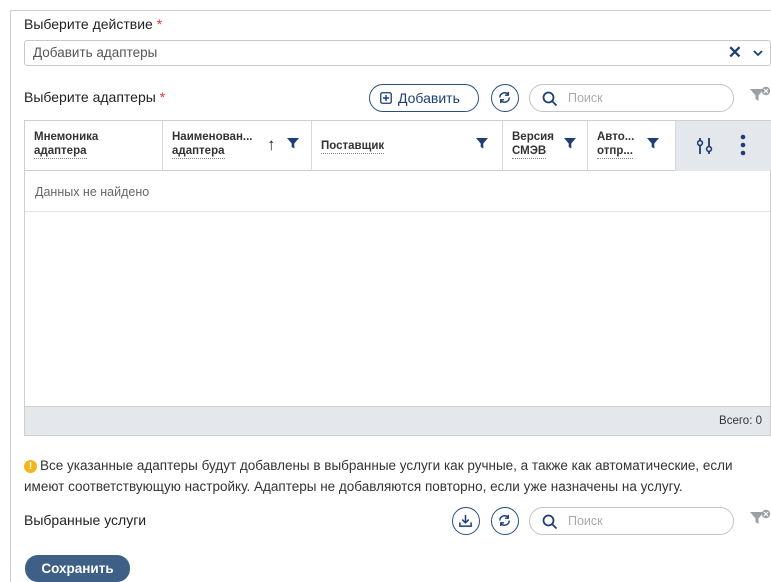  Describe the element at coordinates (758, 54) in the screenshot. I see `chevron-down-icon` at that location.